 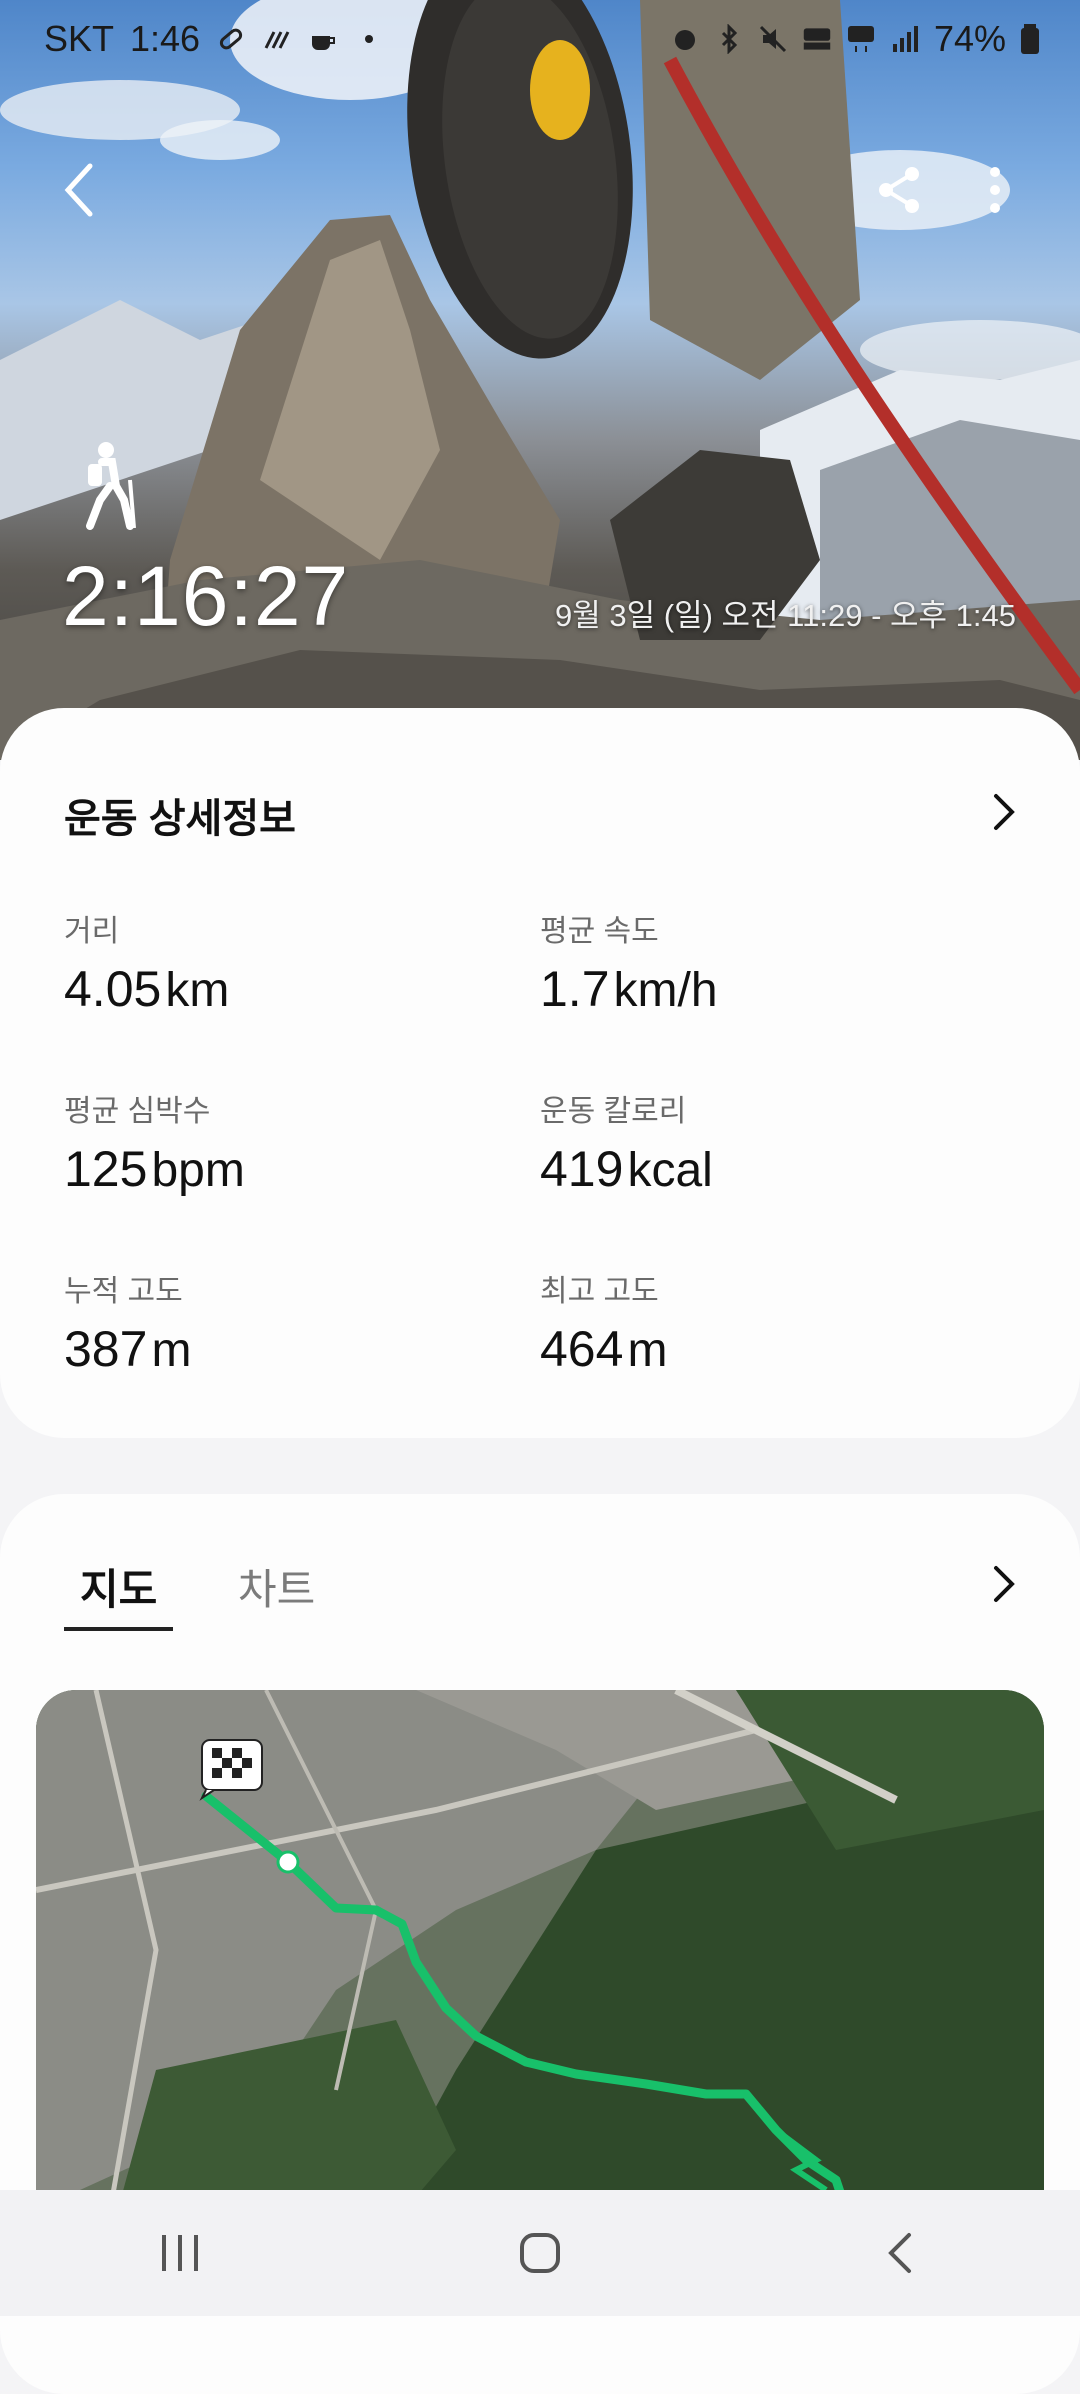 I want to click on tab-chart: 차트, so click(x=276, y=1593).